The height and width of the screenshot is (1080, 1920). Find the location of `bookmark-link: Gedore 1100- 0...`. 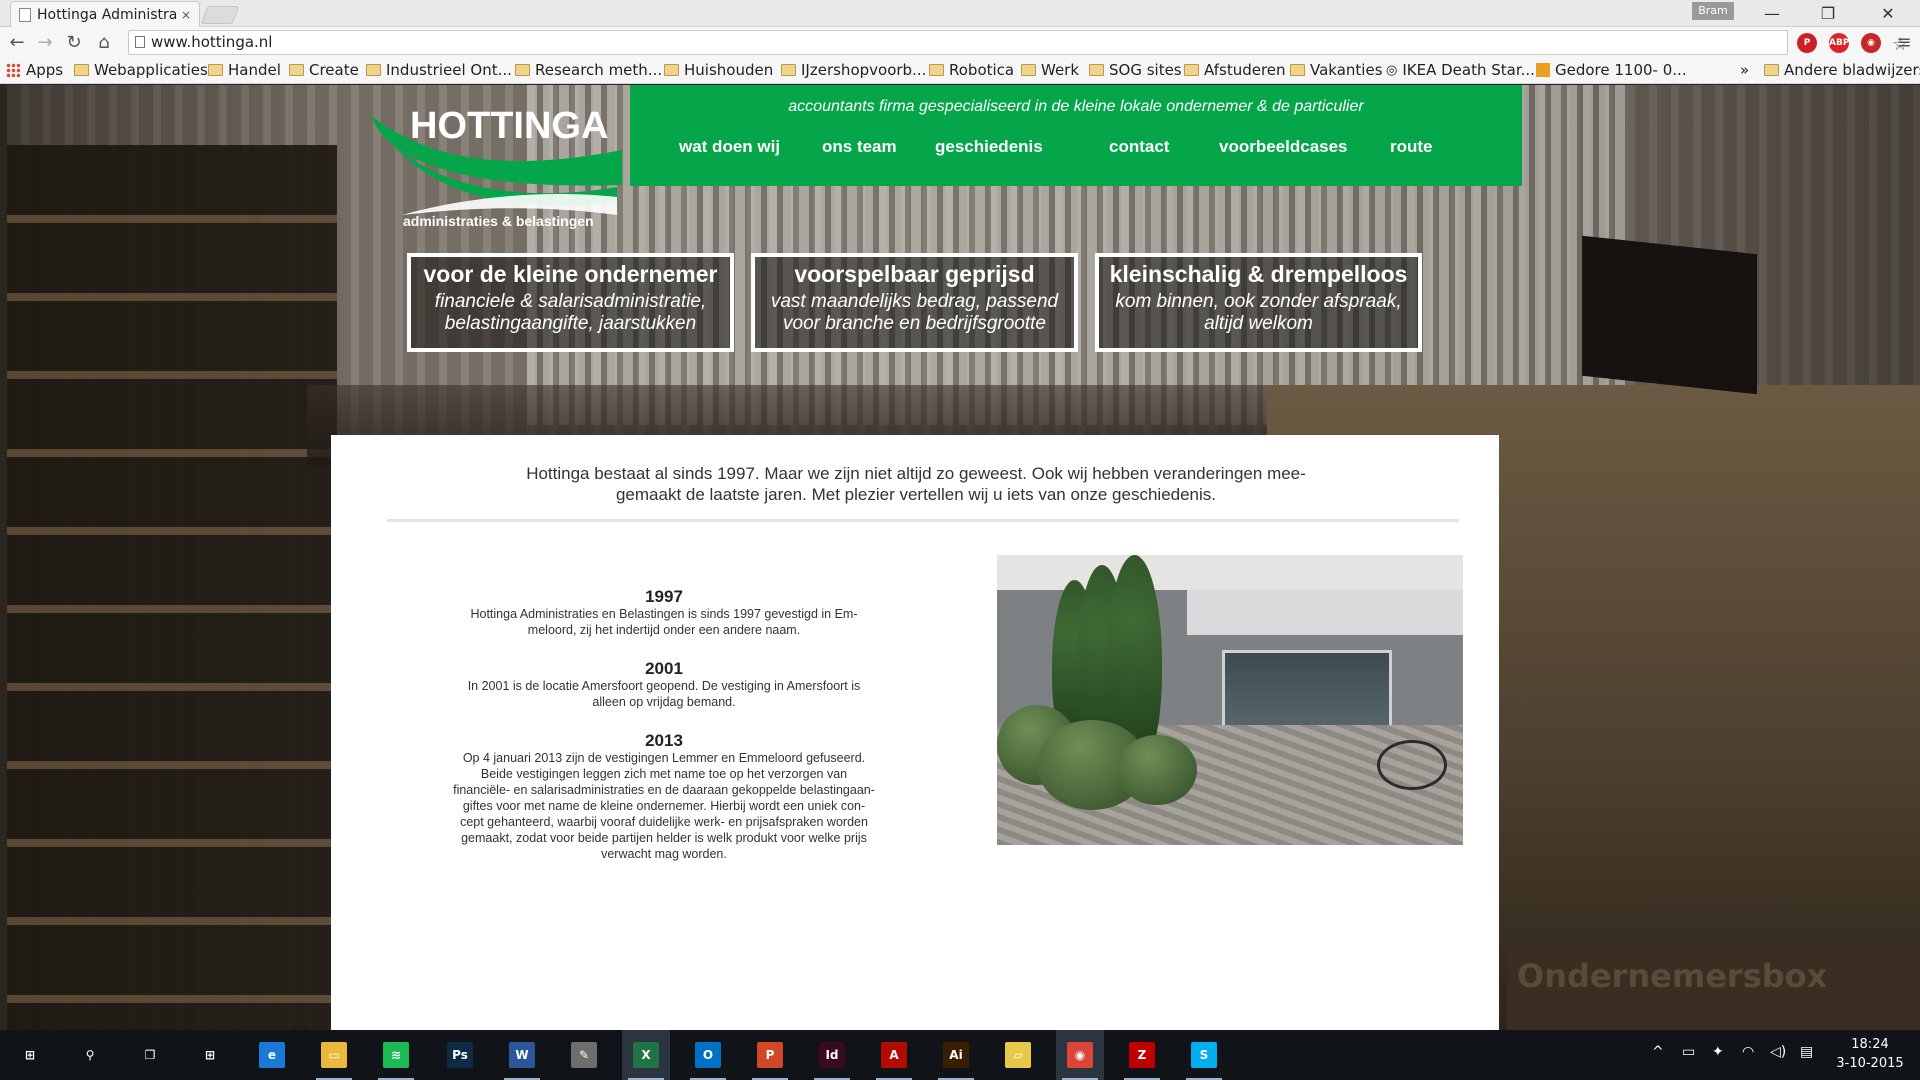

bookmark-link: Gedore 1100- 0... is located at coordinates (1611, 70).